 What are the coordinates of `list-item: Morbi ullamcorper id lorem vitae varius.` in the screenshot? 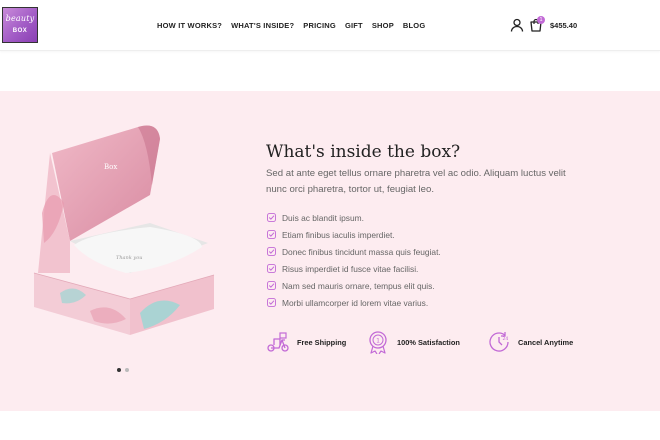 It's located at (354, 302).